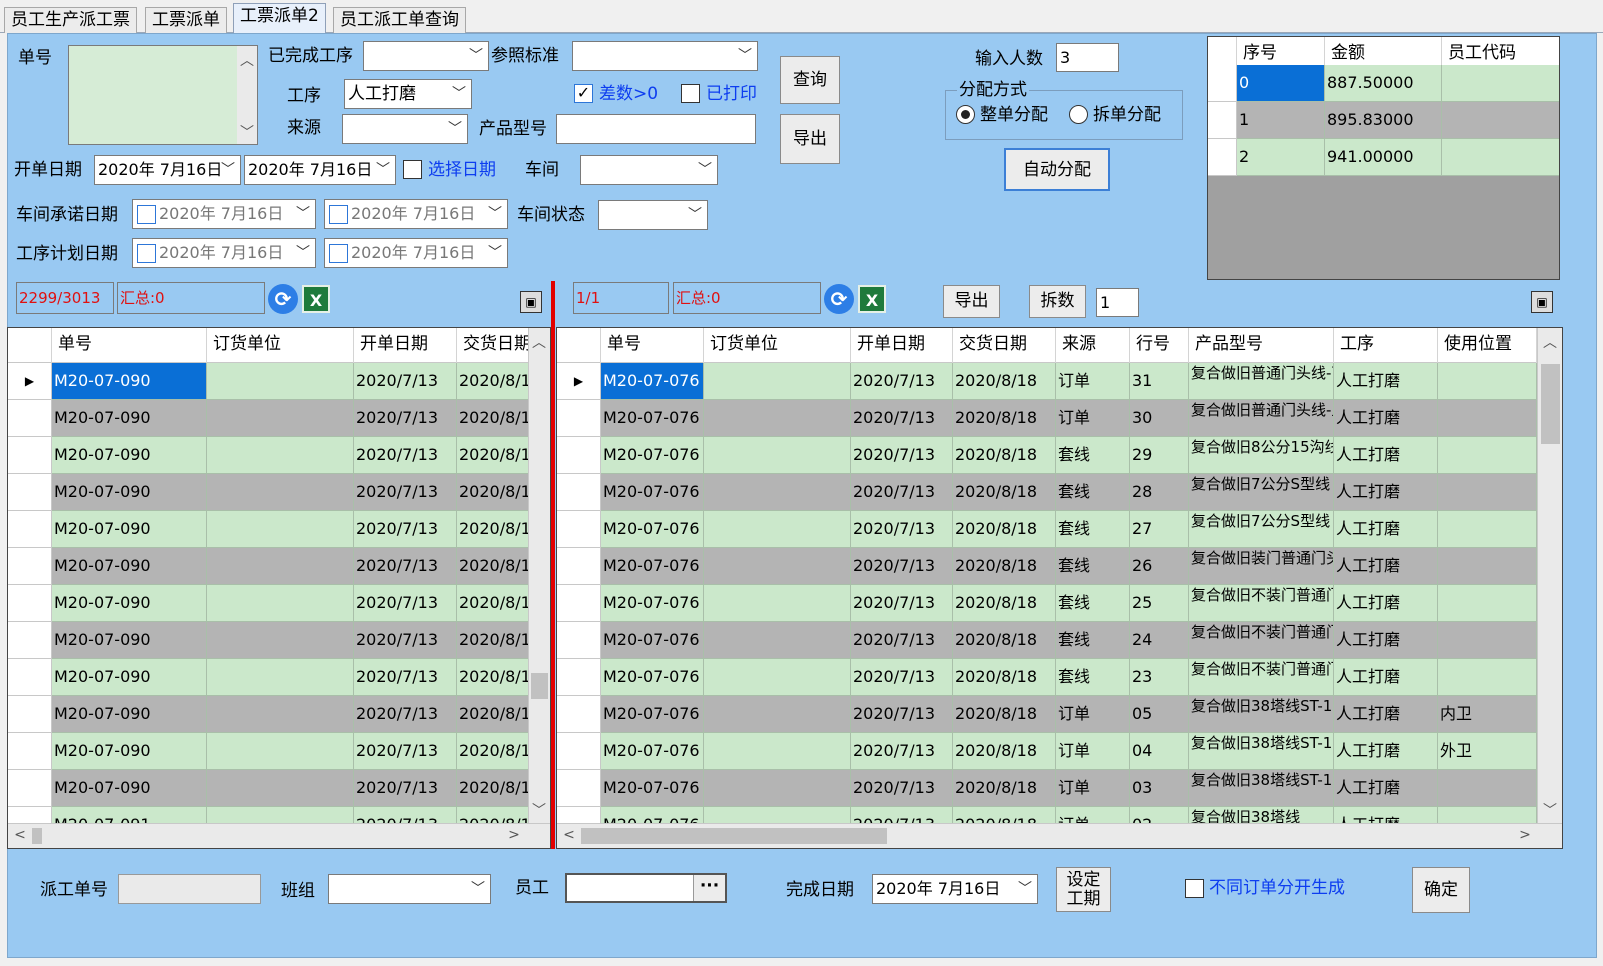 This screenshot has width=1603, height=966. Describe the element at coordinates (167, 170) in the screenshot. I see `order-date-from: 2020年 7月16日 ﹀` at that location.